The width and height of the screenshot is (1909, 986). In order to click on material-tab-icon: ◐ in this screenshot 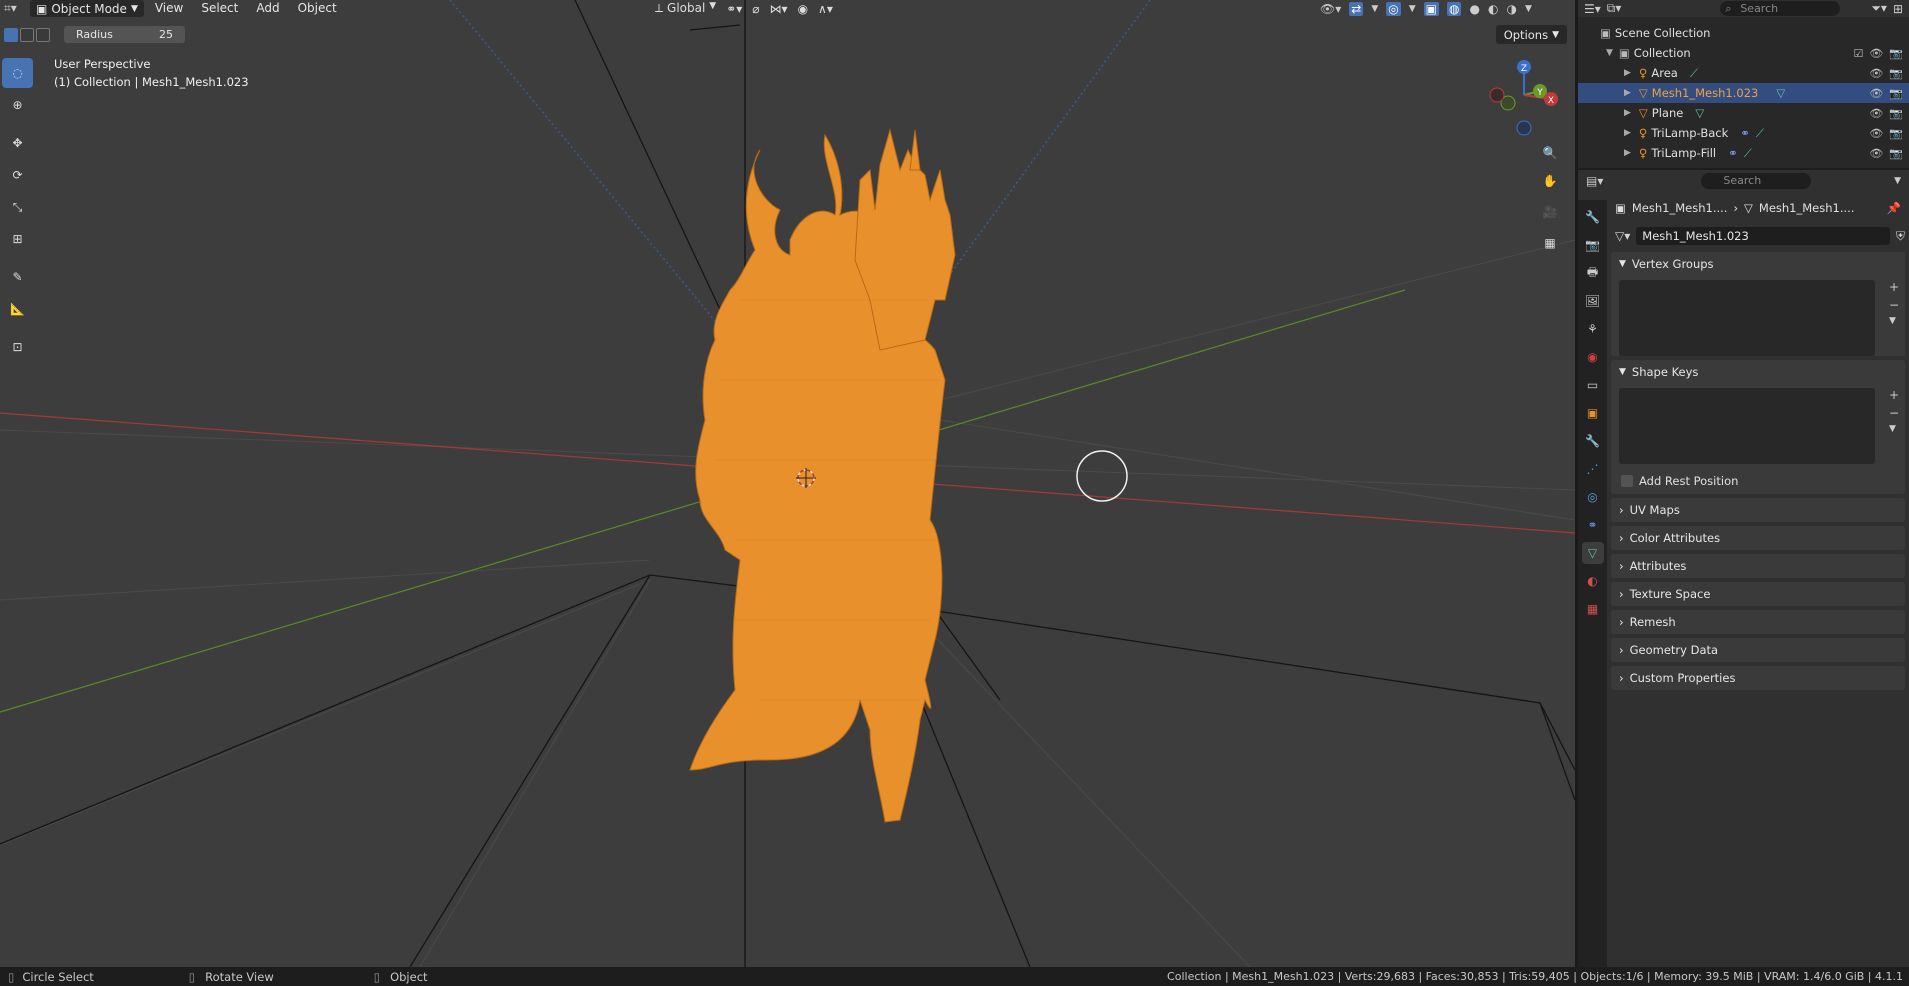, I will do `click(1593, 581)`.